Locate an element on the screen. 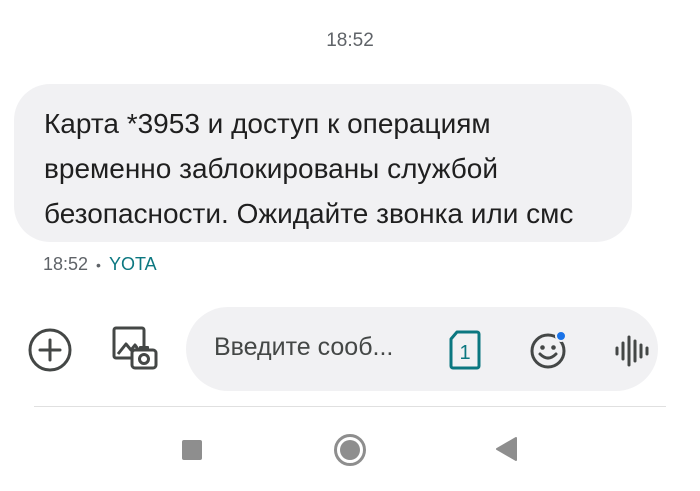 The width and height of the screenshot is (700, 491). emoji-button is located at coordinates (549, 350).